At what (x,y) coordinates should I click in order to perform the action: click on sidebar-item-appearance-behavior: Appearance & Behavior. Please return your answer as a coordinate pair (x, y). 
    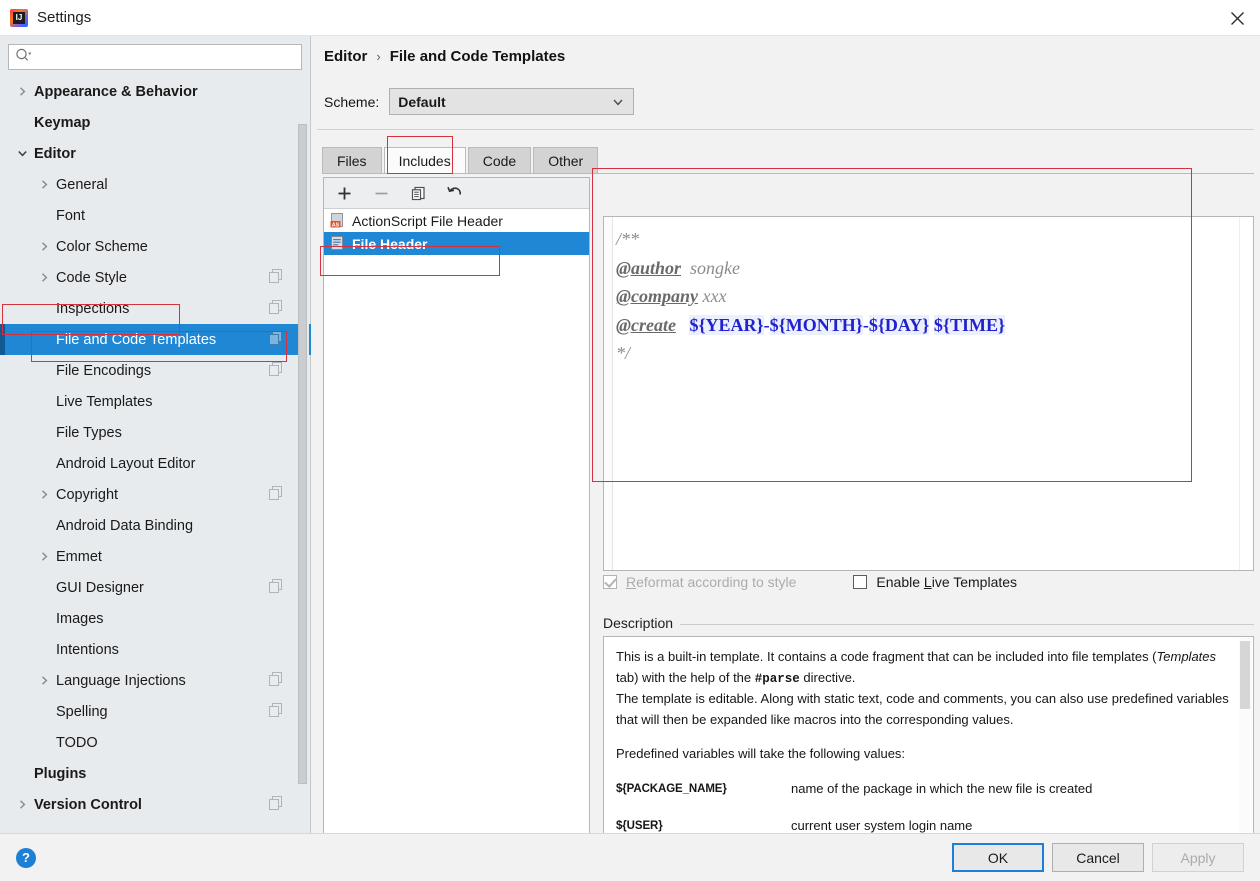
    Looking at the image, I should click on (155, 91).